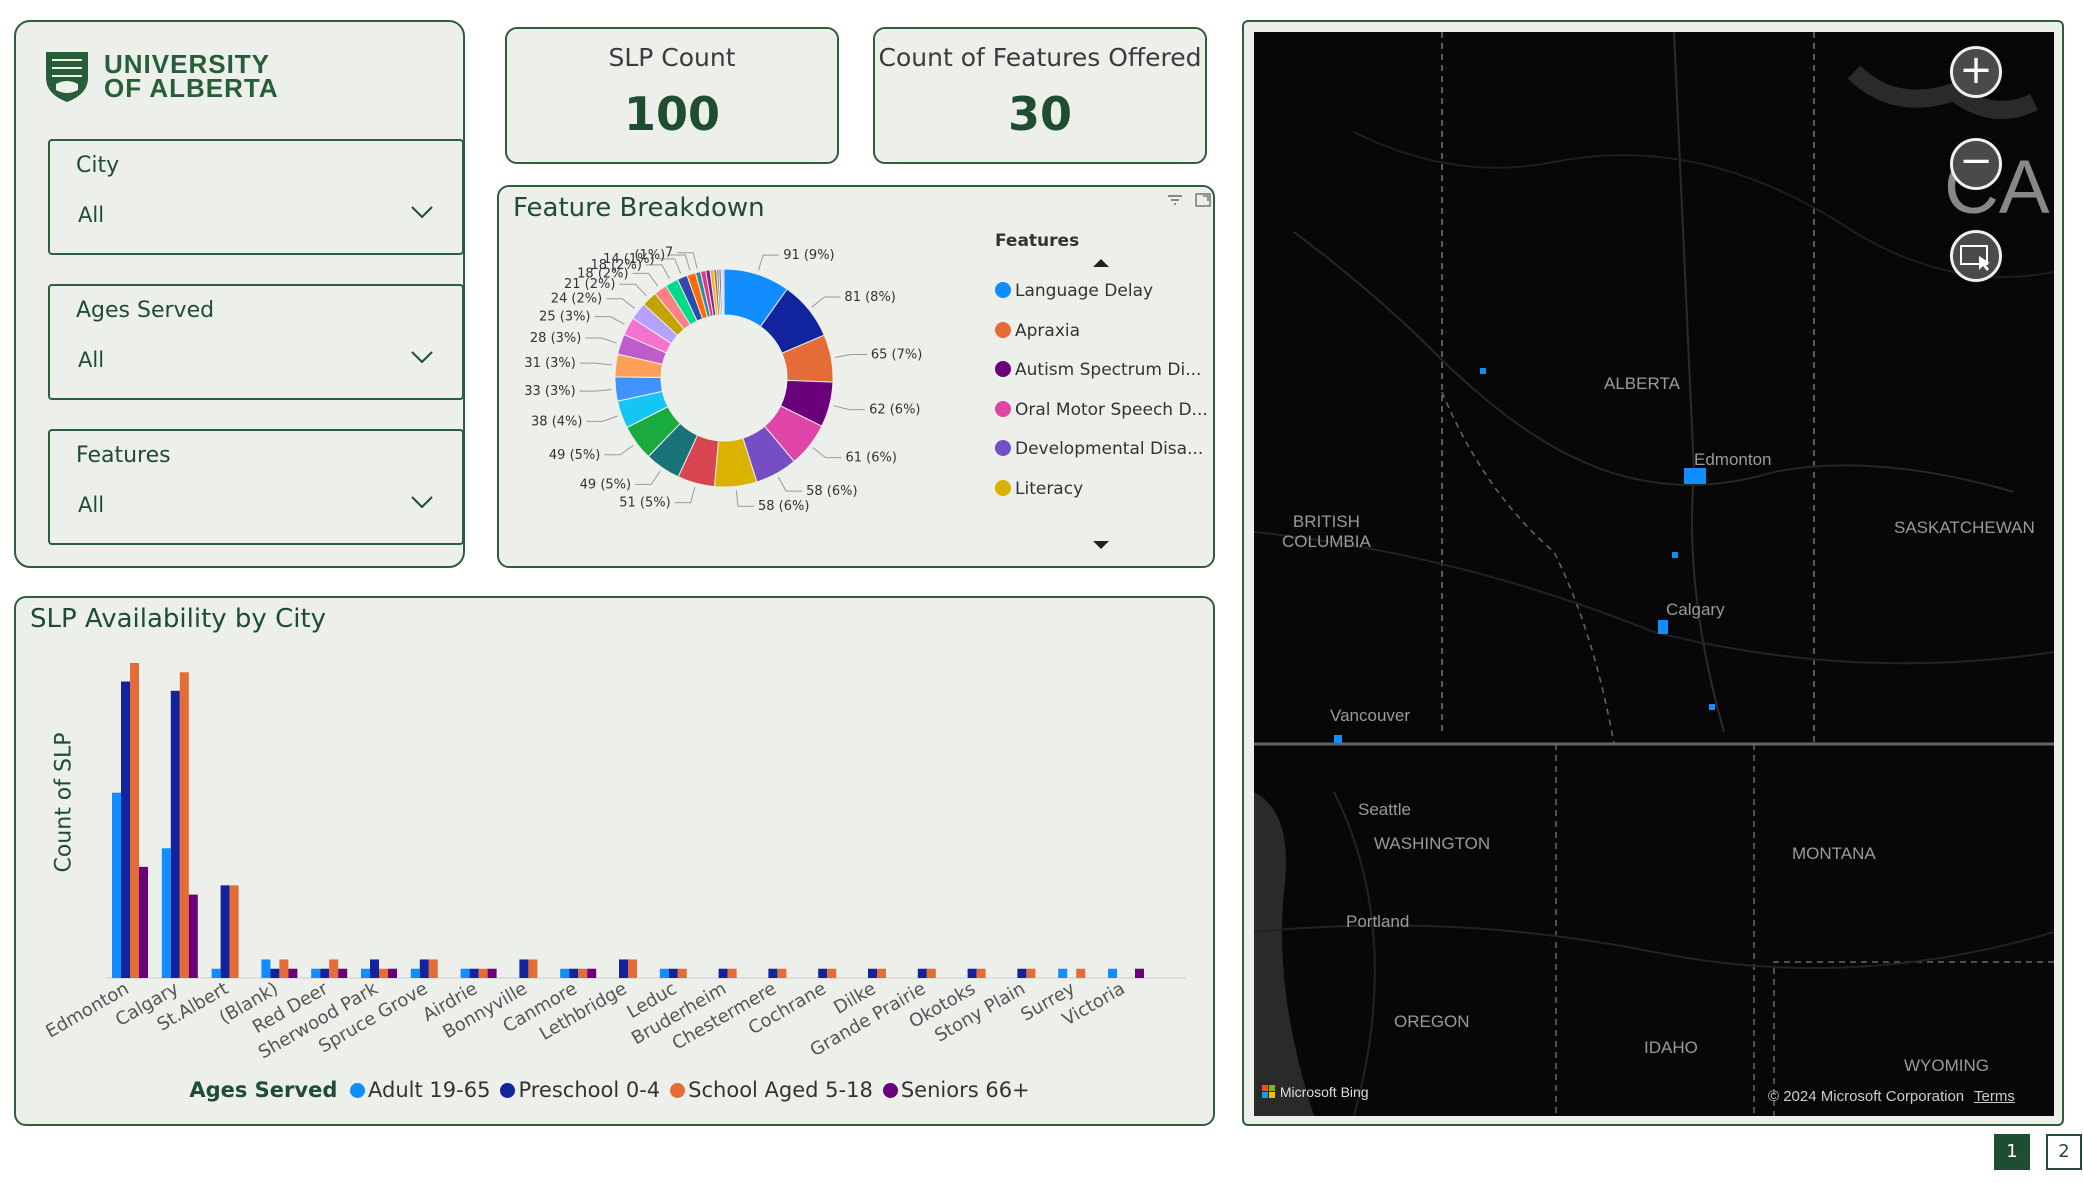 The width and height of the screenshot is (2083, 1183). I want to click on city-slicer-value: All, so click(91, 215).